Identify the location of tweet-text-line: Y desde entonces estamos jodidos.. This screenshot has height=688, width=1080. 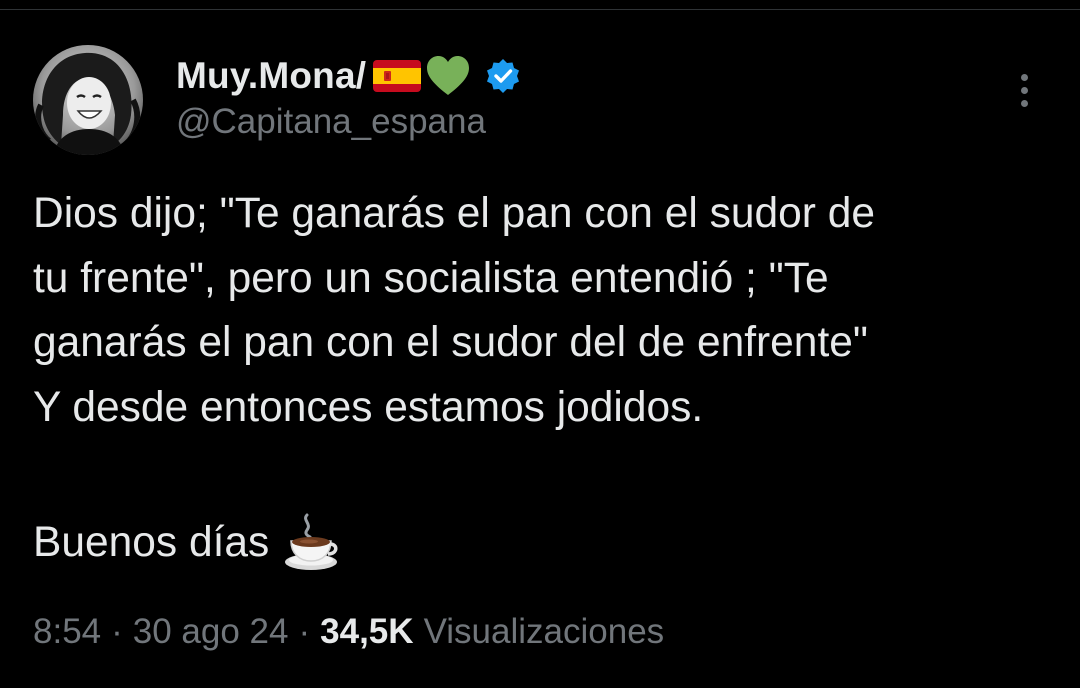
(368, 407).